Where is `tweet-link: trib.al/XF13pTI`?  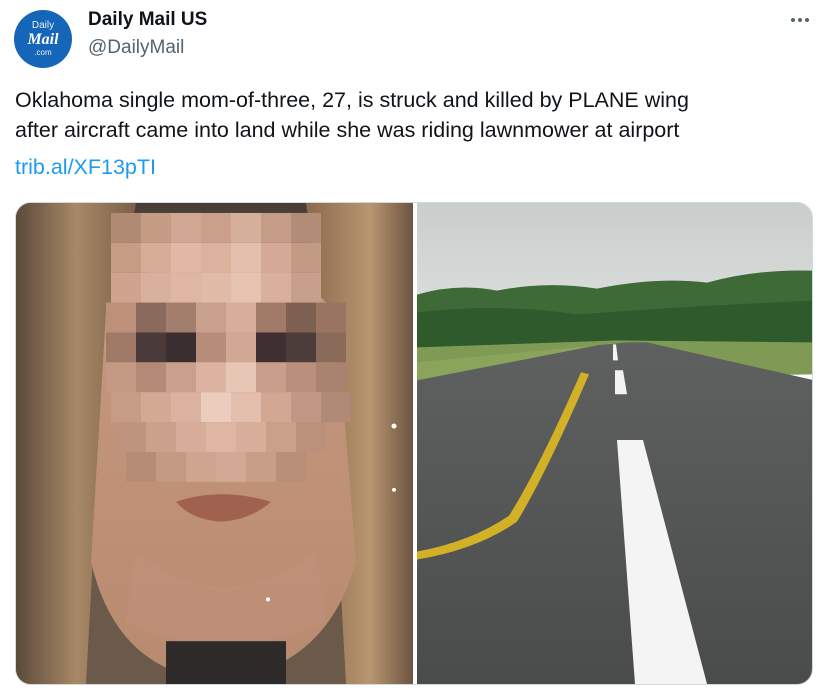
tweet-link: trib.al/XF13pTI is located at coordinates (85, 167).